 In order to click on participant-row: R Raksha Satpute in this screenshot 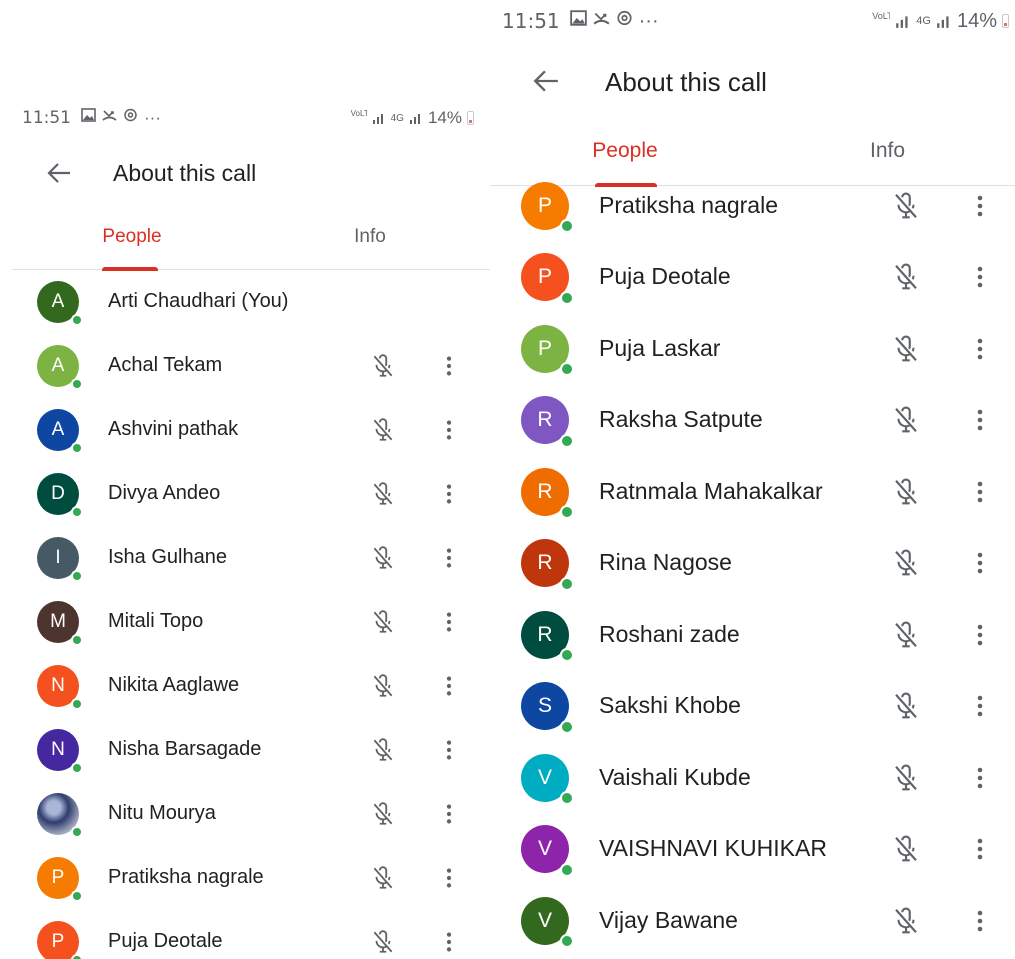, I will do `click(752, 421)`.